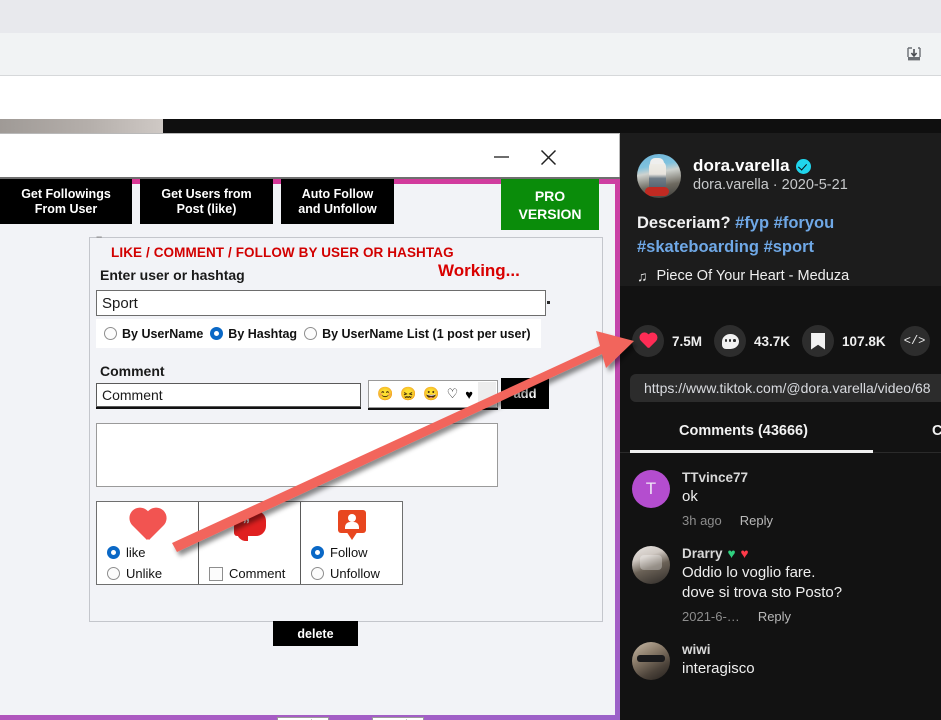  What do you see at coordinates (751, 451) in the screenshot?
I see `tab-active-underline` at bounding box center [751, 451].